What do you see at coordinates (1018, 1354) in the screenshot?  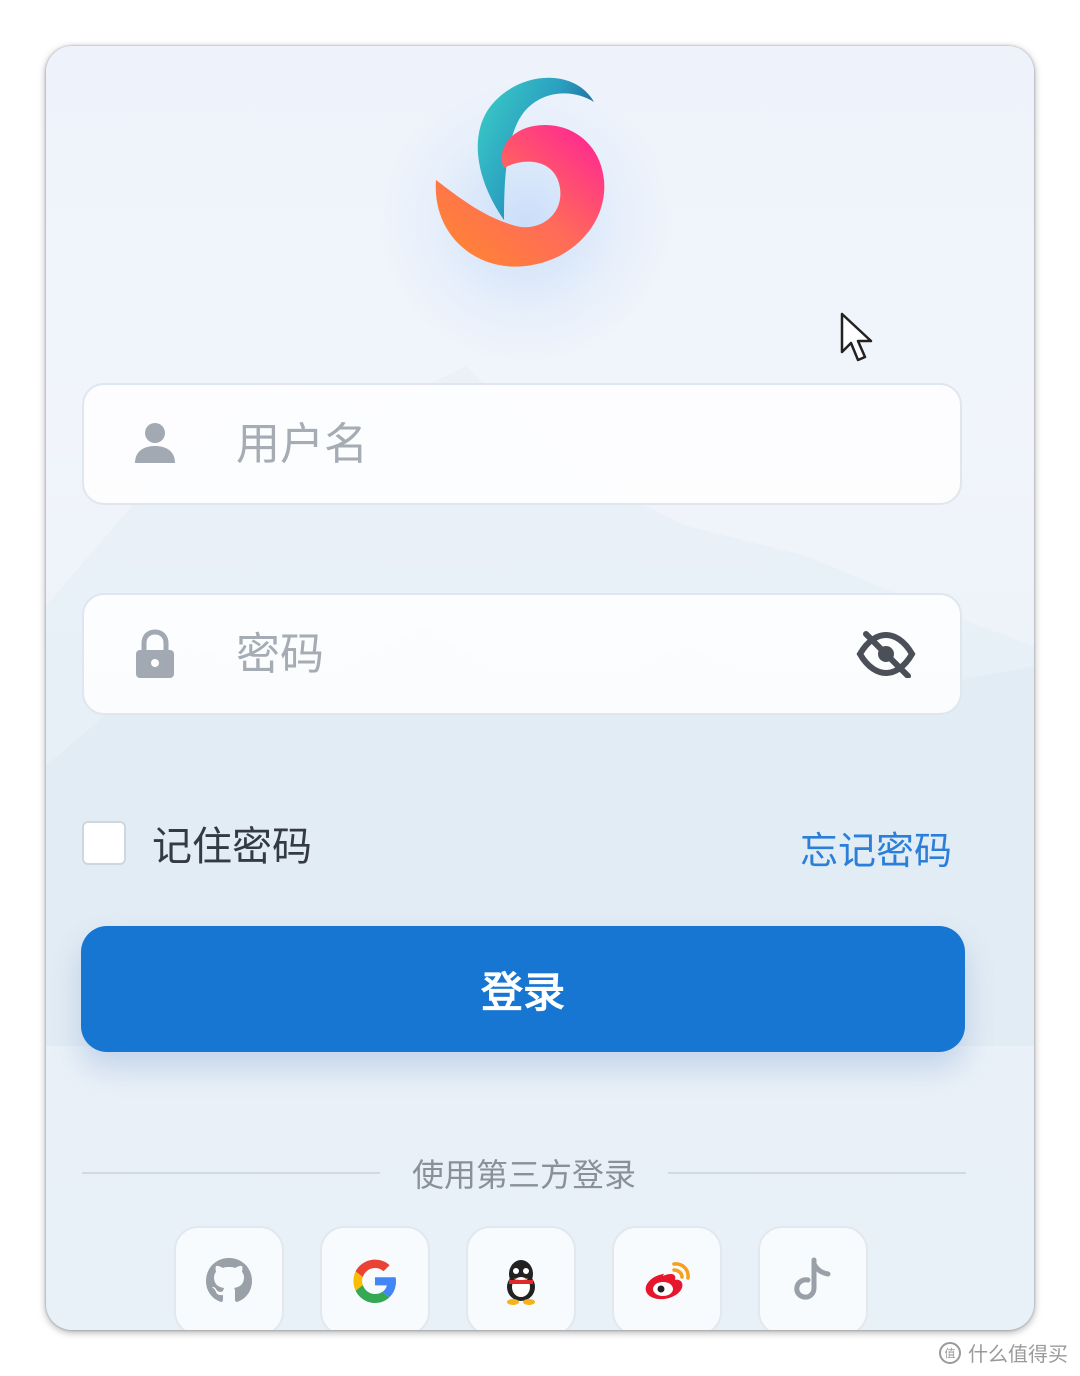 I see `watermark-text: 什么值得买` at bounding box center [1018, 1354].